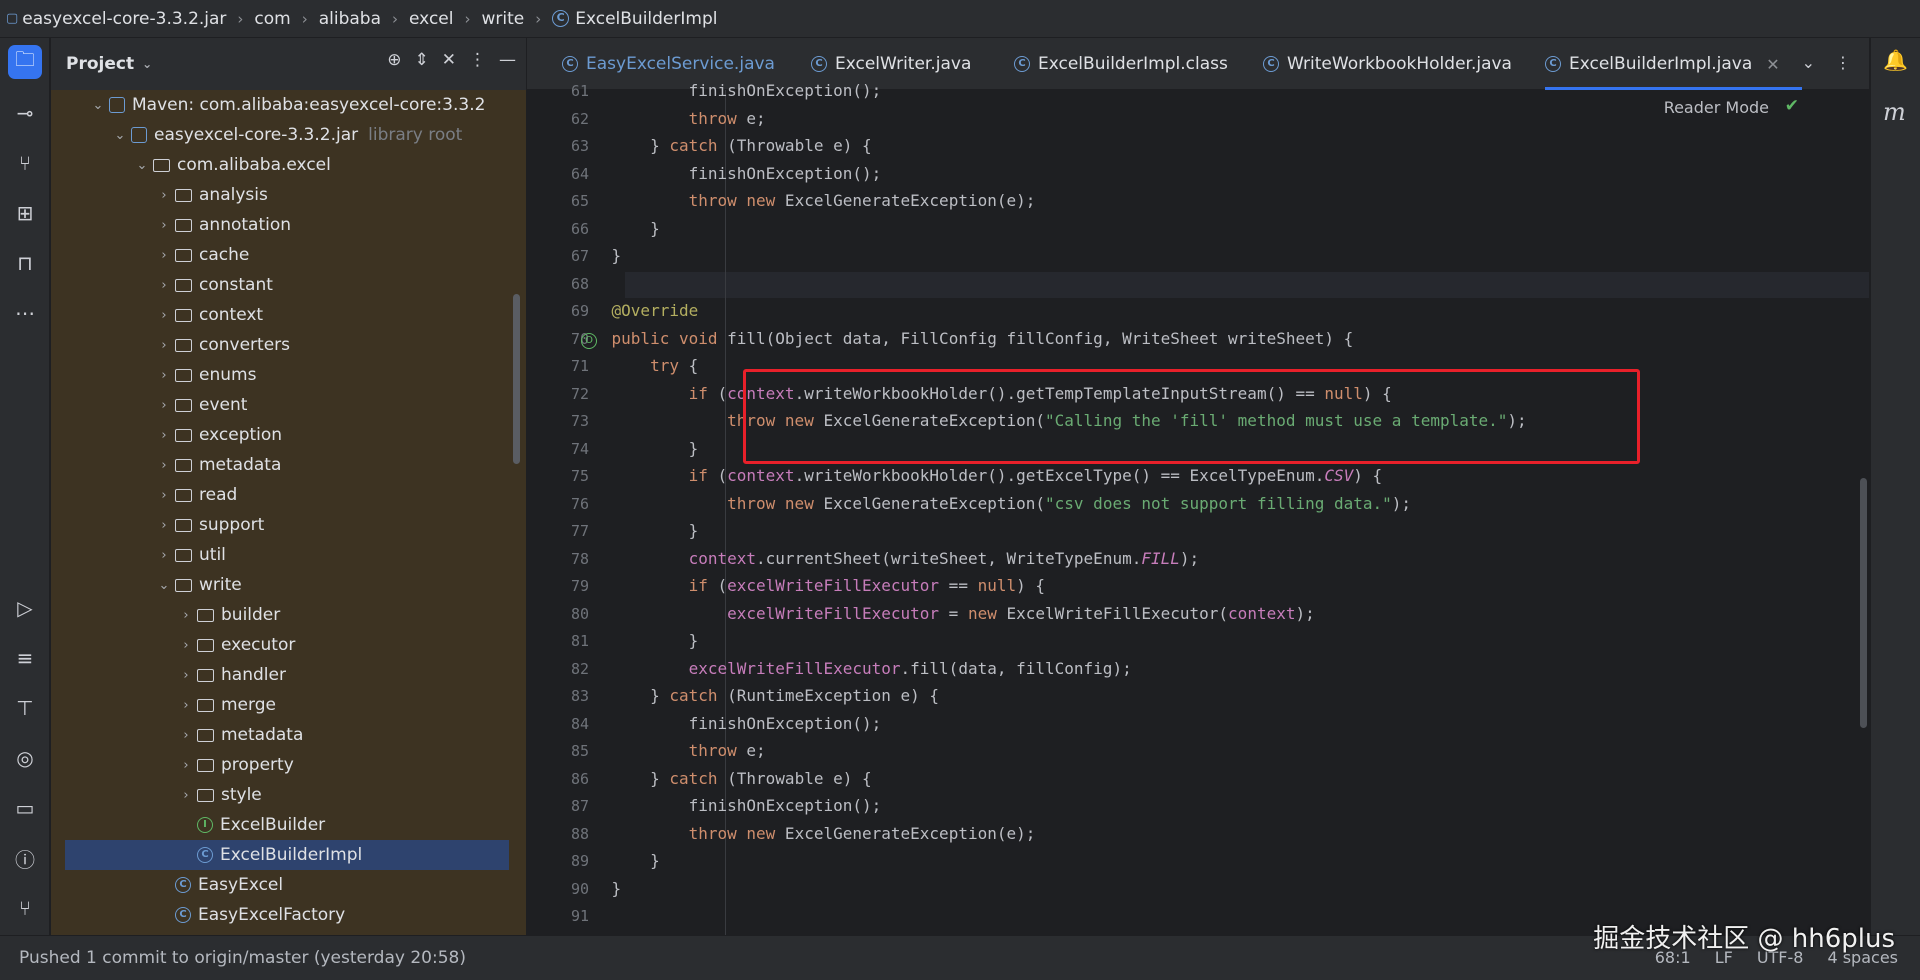 The height and width of the screenshot is (980, 1920). Describe the element at coordinates (234, 765) in the screenshot. I see `tree-item-property: › property` at that location.